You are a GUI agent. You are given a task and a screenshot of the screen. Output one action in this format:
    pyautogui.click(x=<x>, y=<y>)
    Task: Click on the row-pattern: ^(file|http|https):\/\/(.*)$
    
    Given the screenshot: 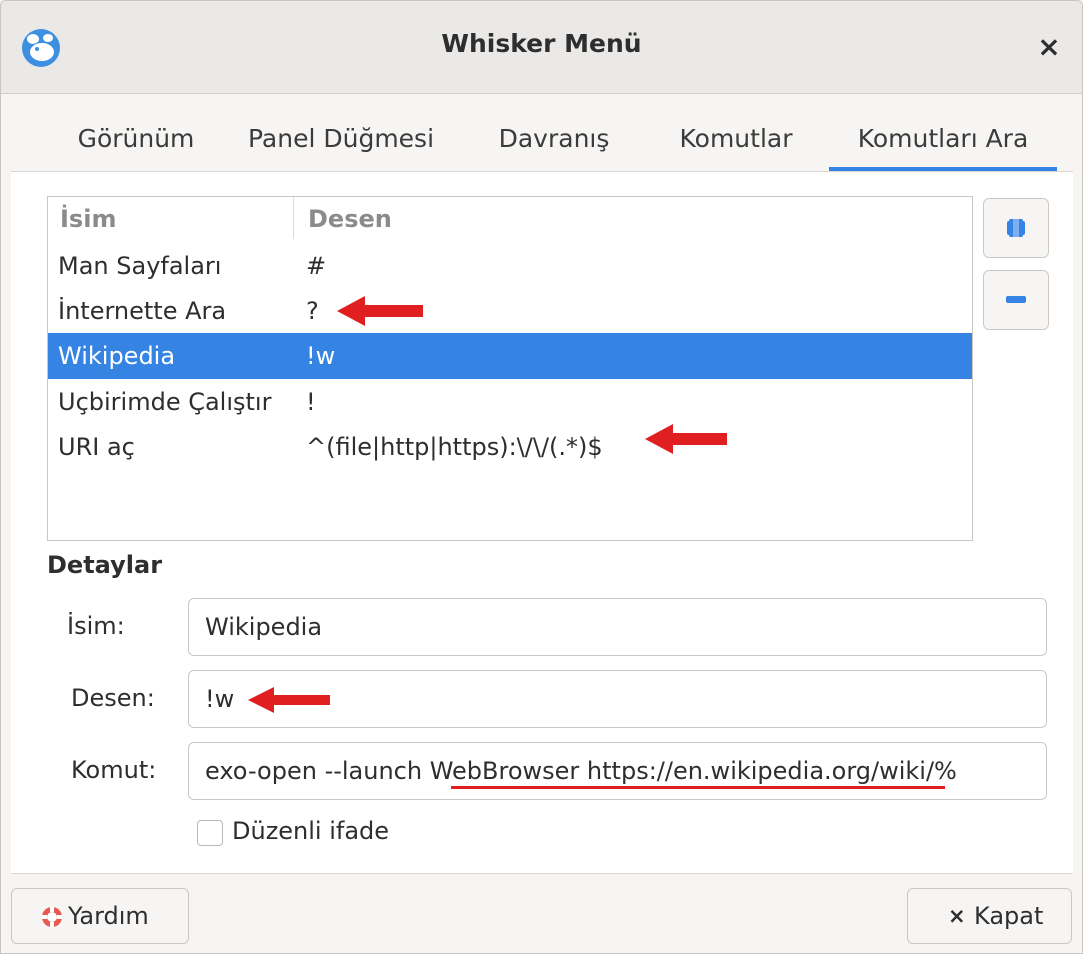 What is the action you would take?
    pyautogui.click(x=454, y=447)
    